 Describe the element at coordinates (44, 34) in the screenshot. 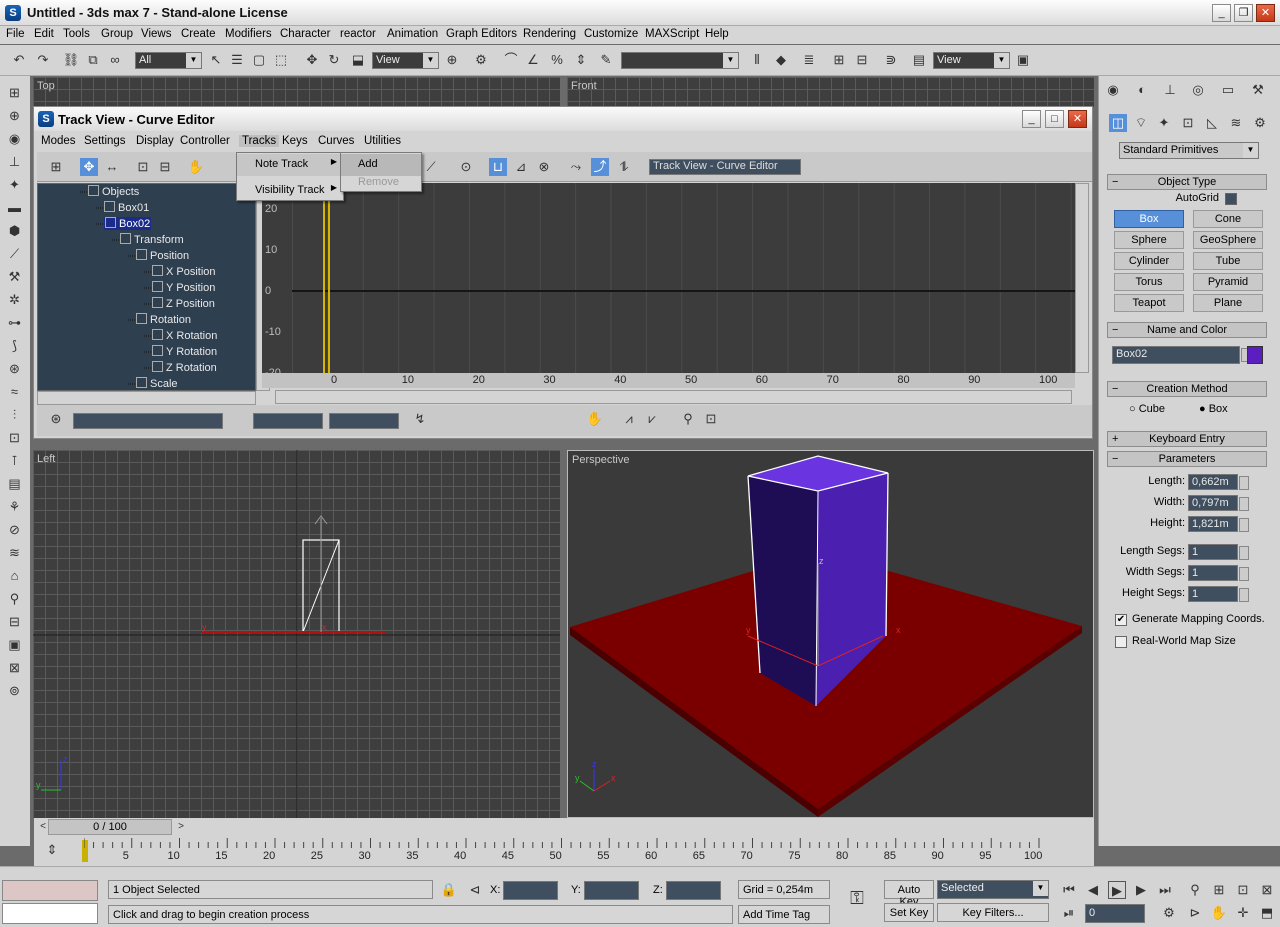

I see `menu-edit: Edit` at that location.